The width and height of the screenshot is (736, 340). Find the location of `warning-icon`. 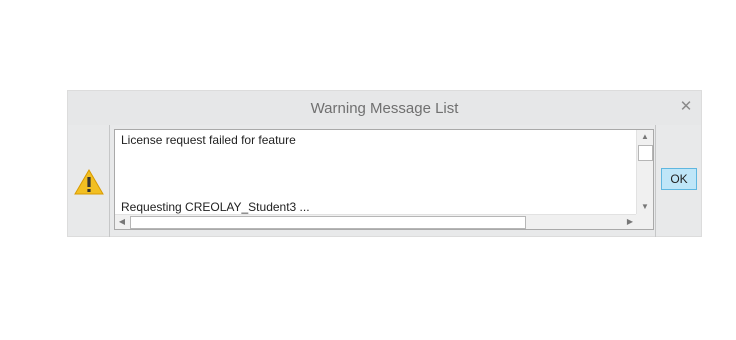

warning-icon is located at coordinates (89, 182).